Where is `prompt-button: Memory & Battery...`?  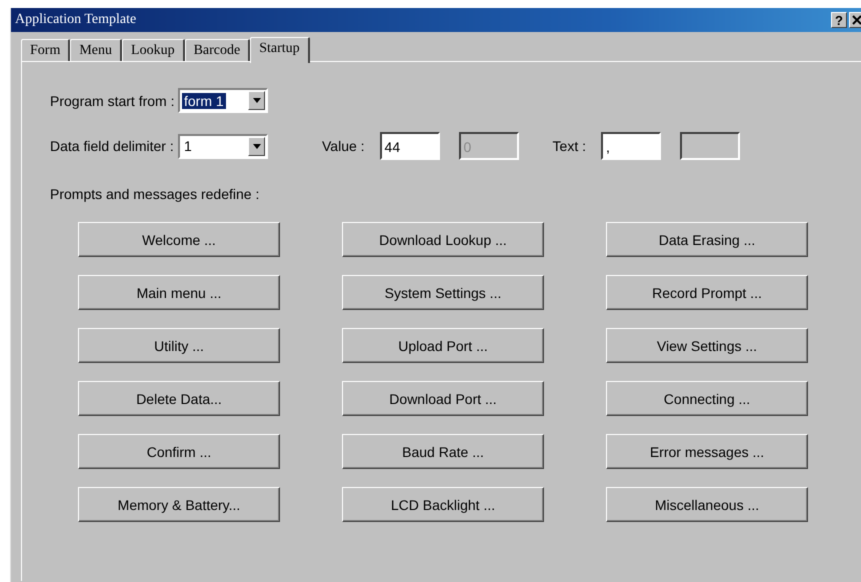 prompt-button: Memory & Battery... is located at coordinates (179, 504).